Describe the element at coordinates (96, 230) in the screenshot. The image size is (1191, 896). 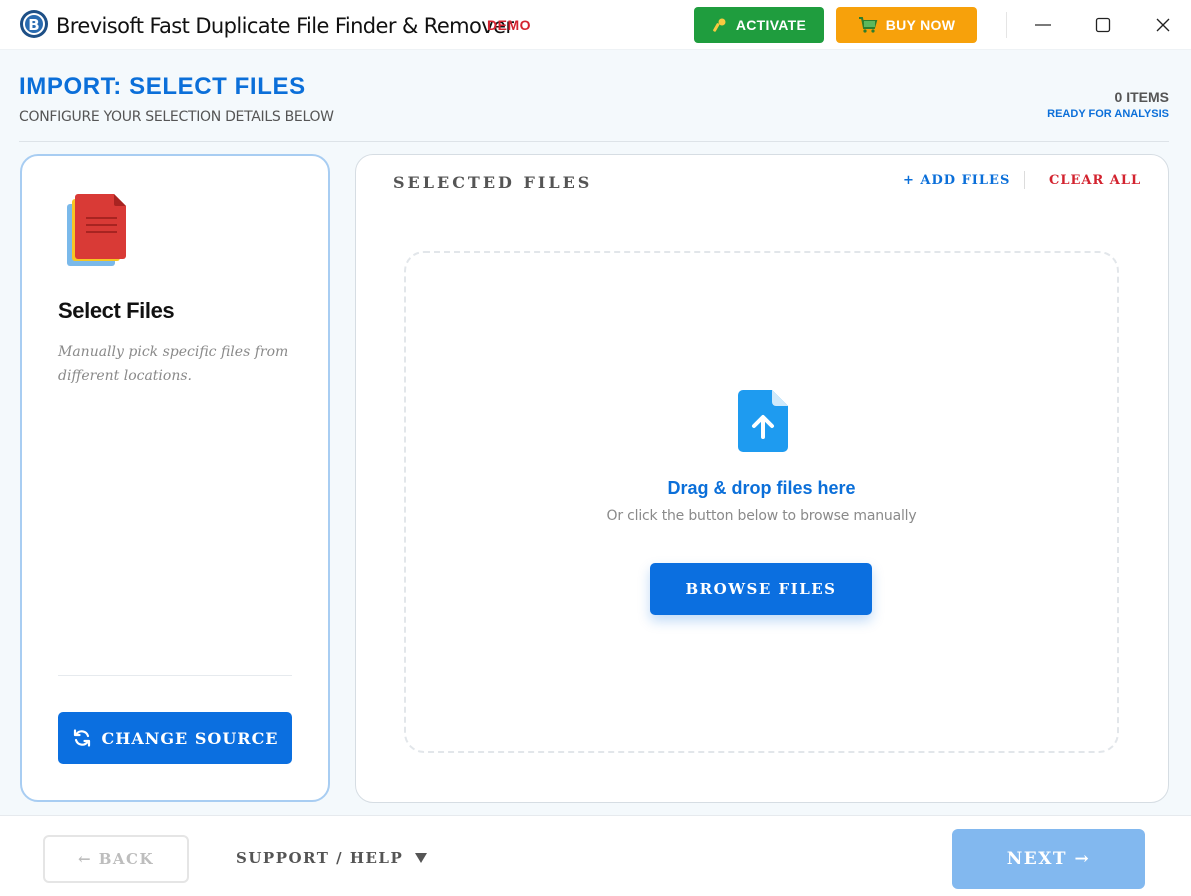
I see `files-stack-icon` at that location.